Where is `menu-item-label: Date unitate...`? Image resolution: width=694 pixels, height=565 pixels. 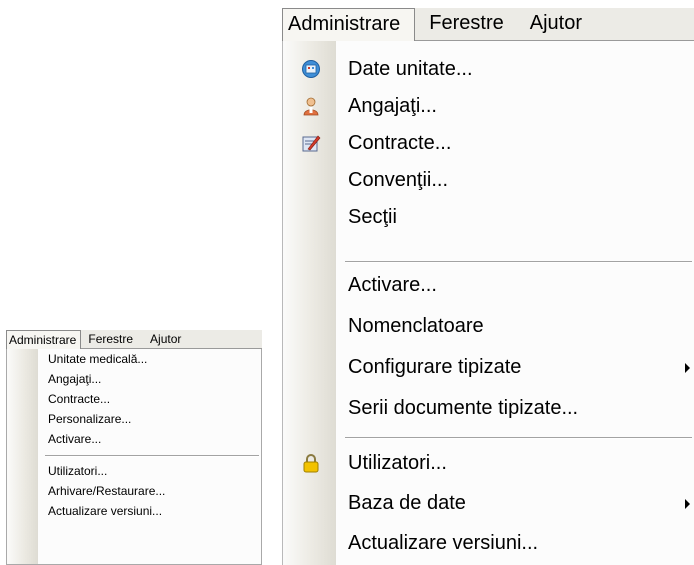
menu-item-label: Date unitate... is located at coordinates (410, 69).